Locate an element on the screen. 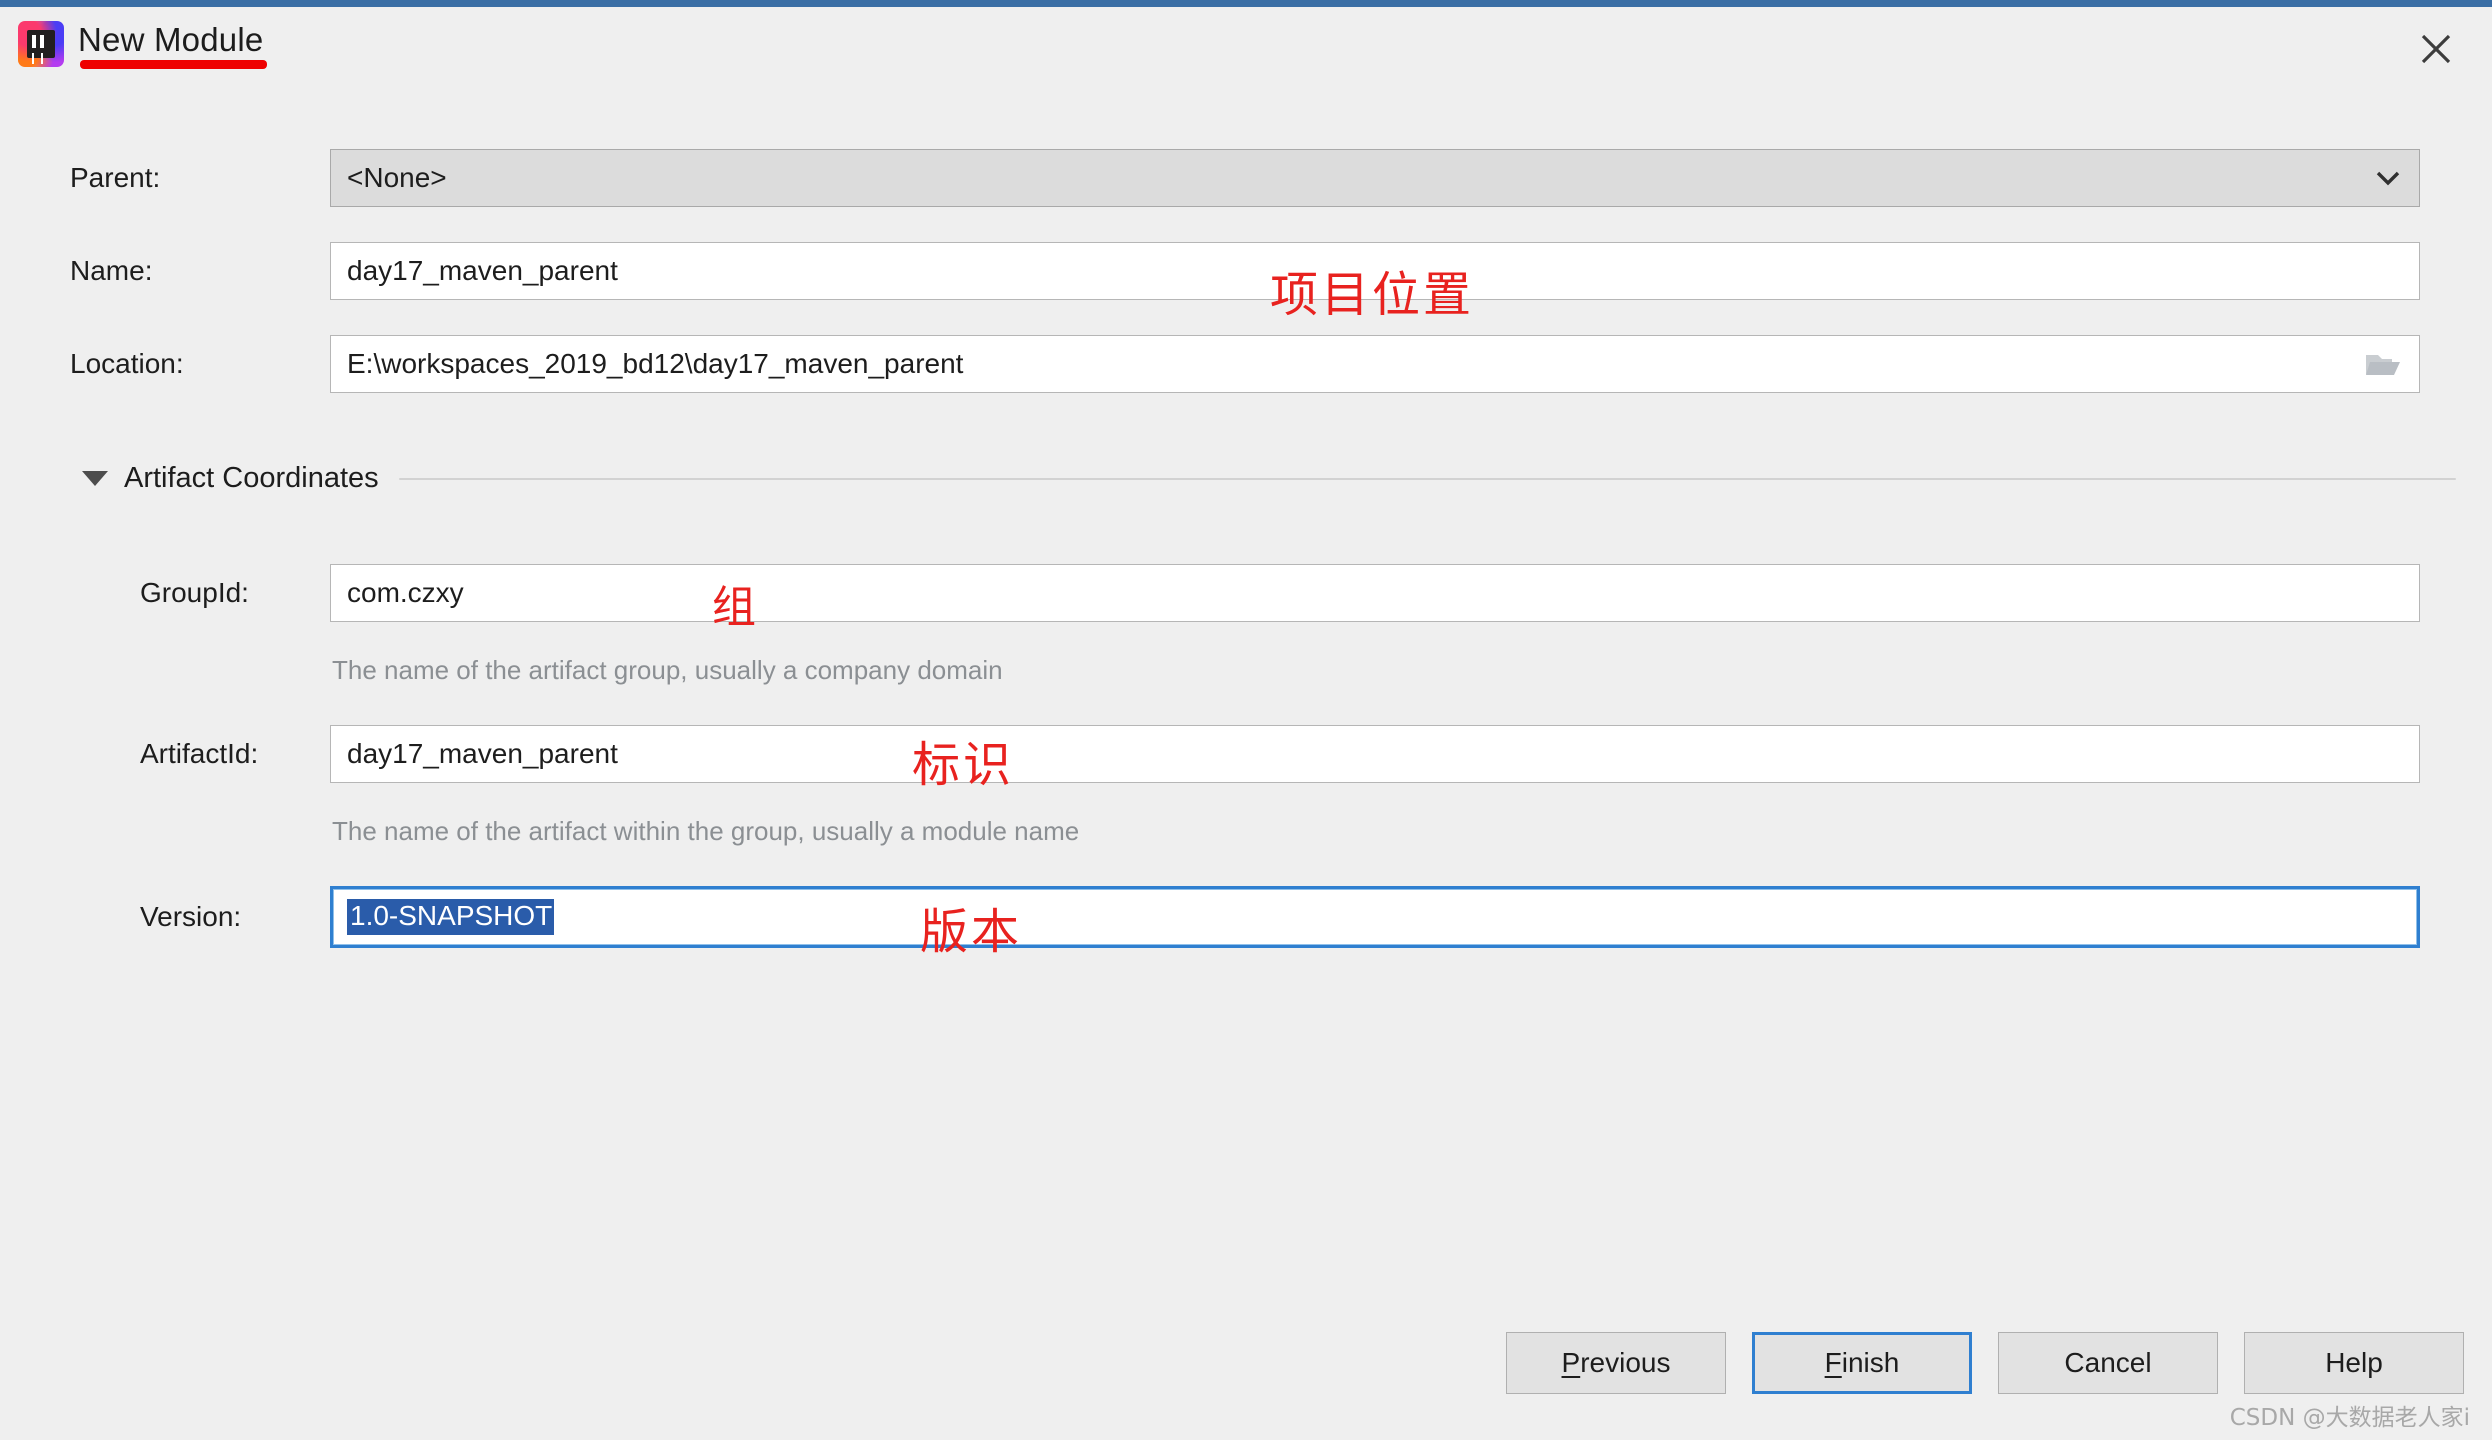 The height and width of the screenshot is (1440, 2492). close-icon is located at coordinates (2436, 49).